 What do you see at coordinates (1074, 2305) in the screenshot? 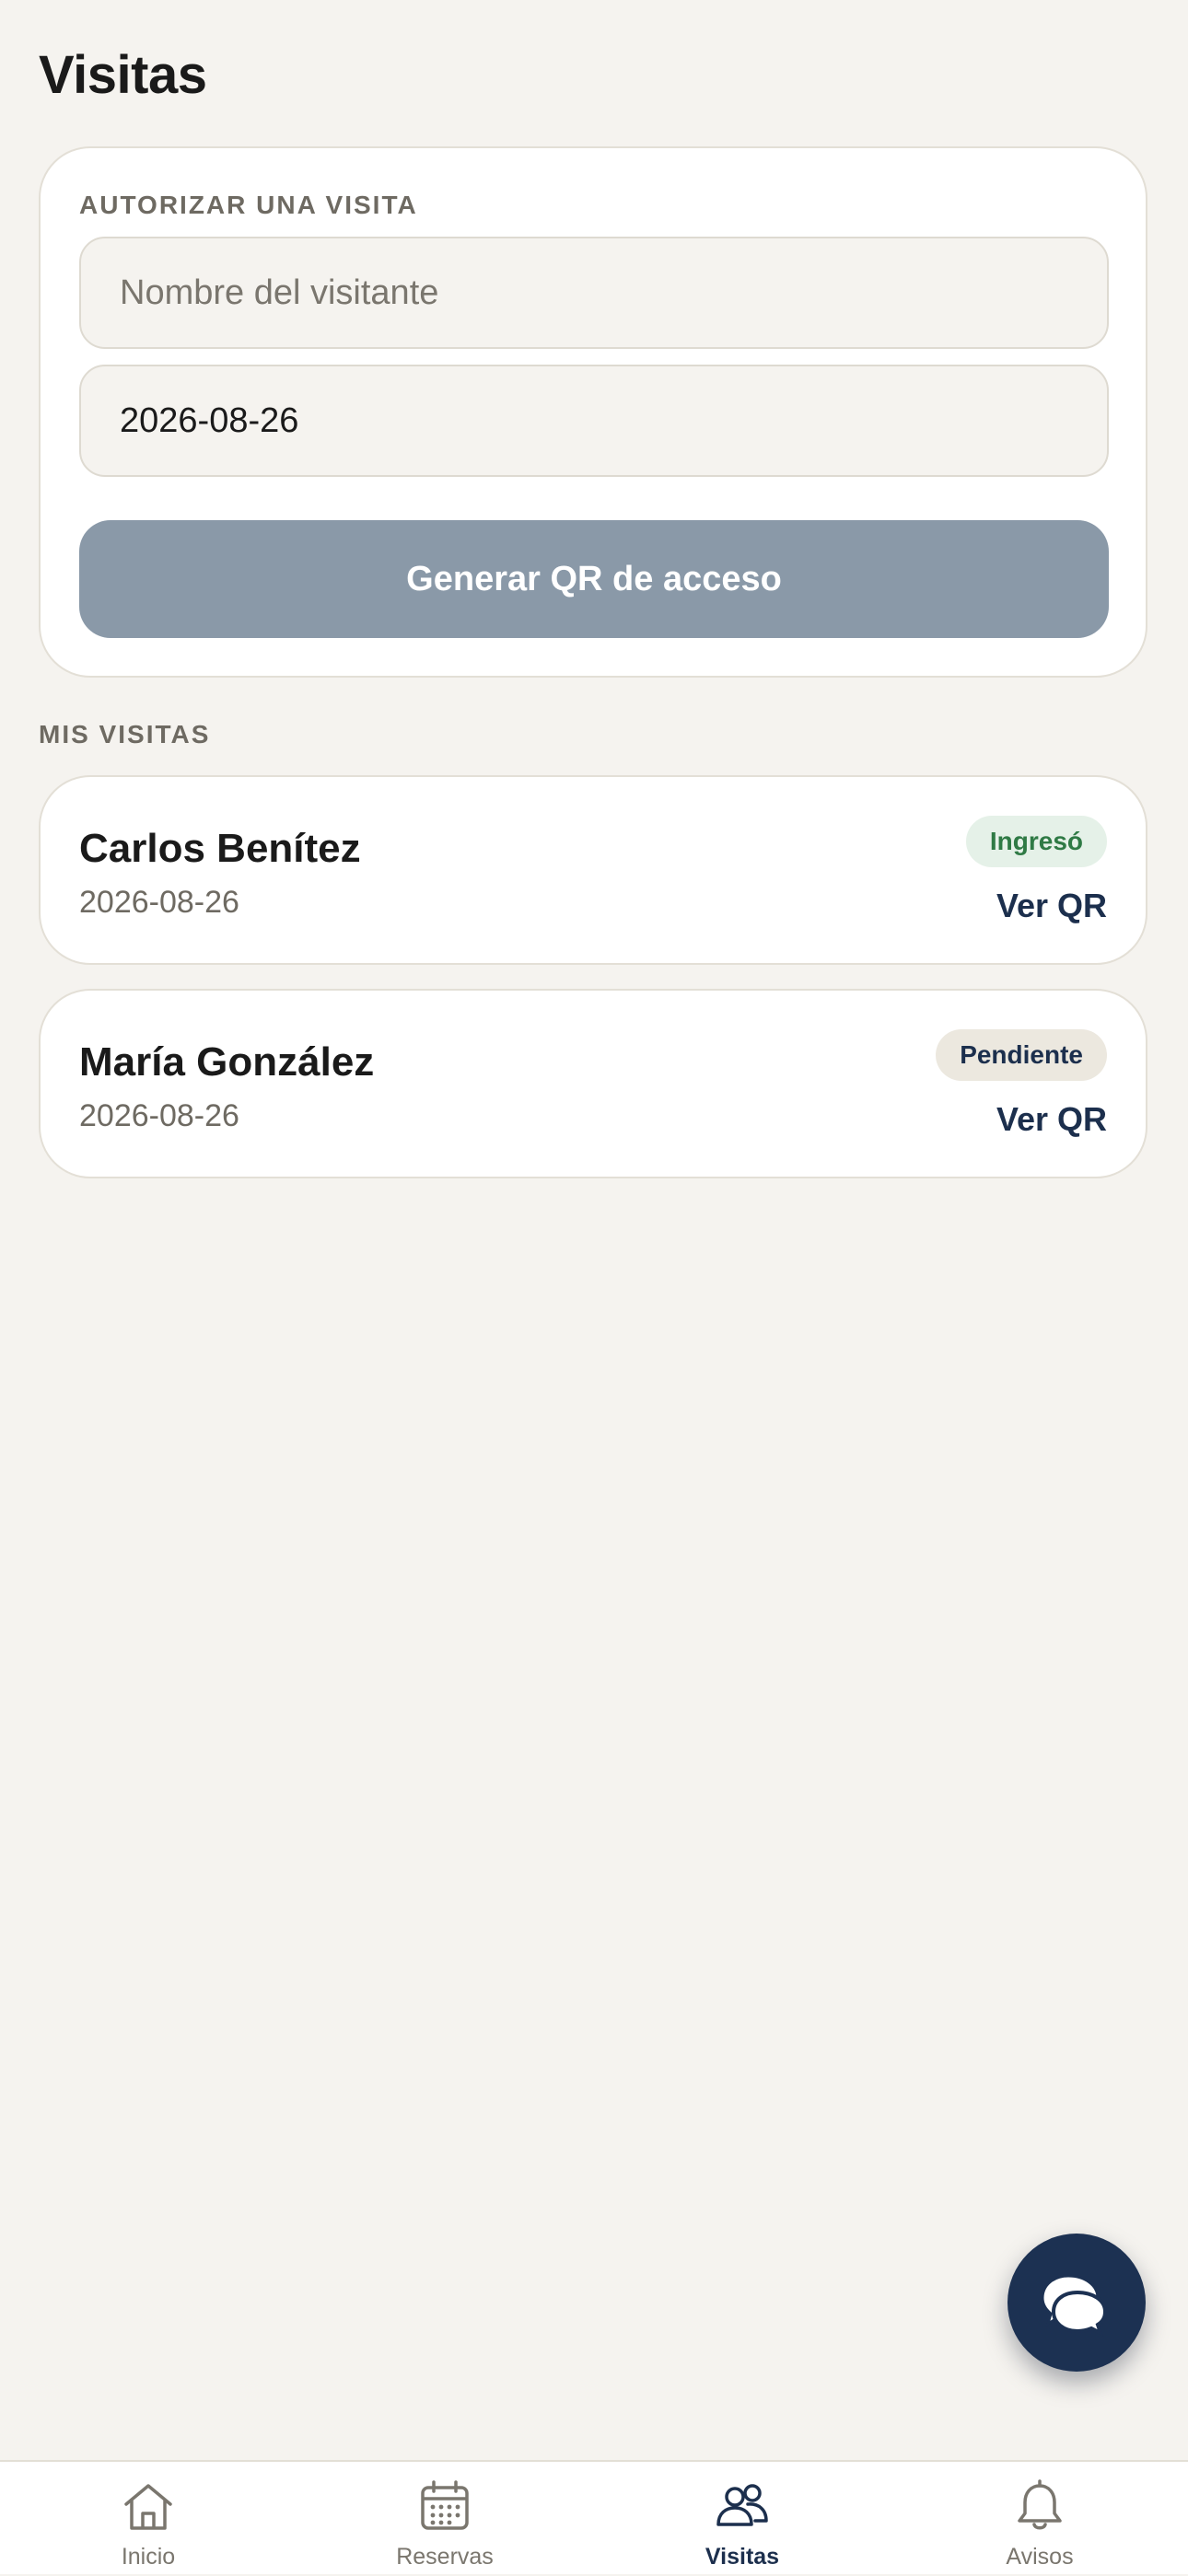
I see `chat-bubbles-icon` at bounding box center [1074, 2305].